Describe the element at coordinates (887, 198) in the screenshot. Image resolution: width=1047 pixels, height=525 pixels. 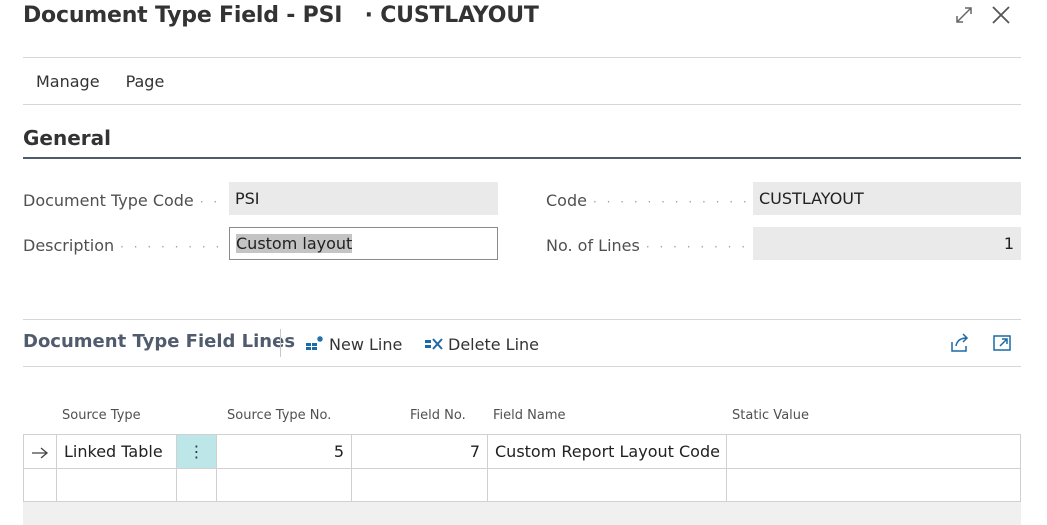
I see `code-field: CUSTLAYOUT` at that location.